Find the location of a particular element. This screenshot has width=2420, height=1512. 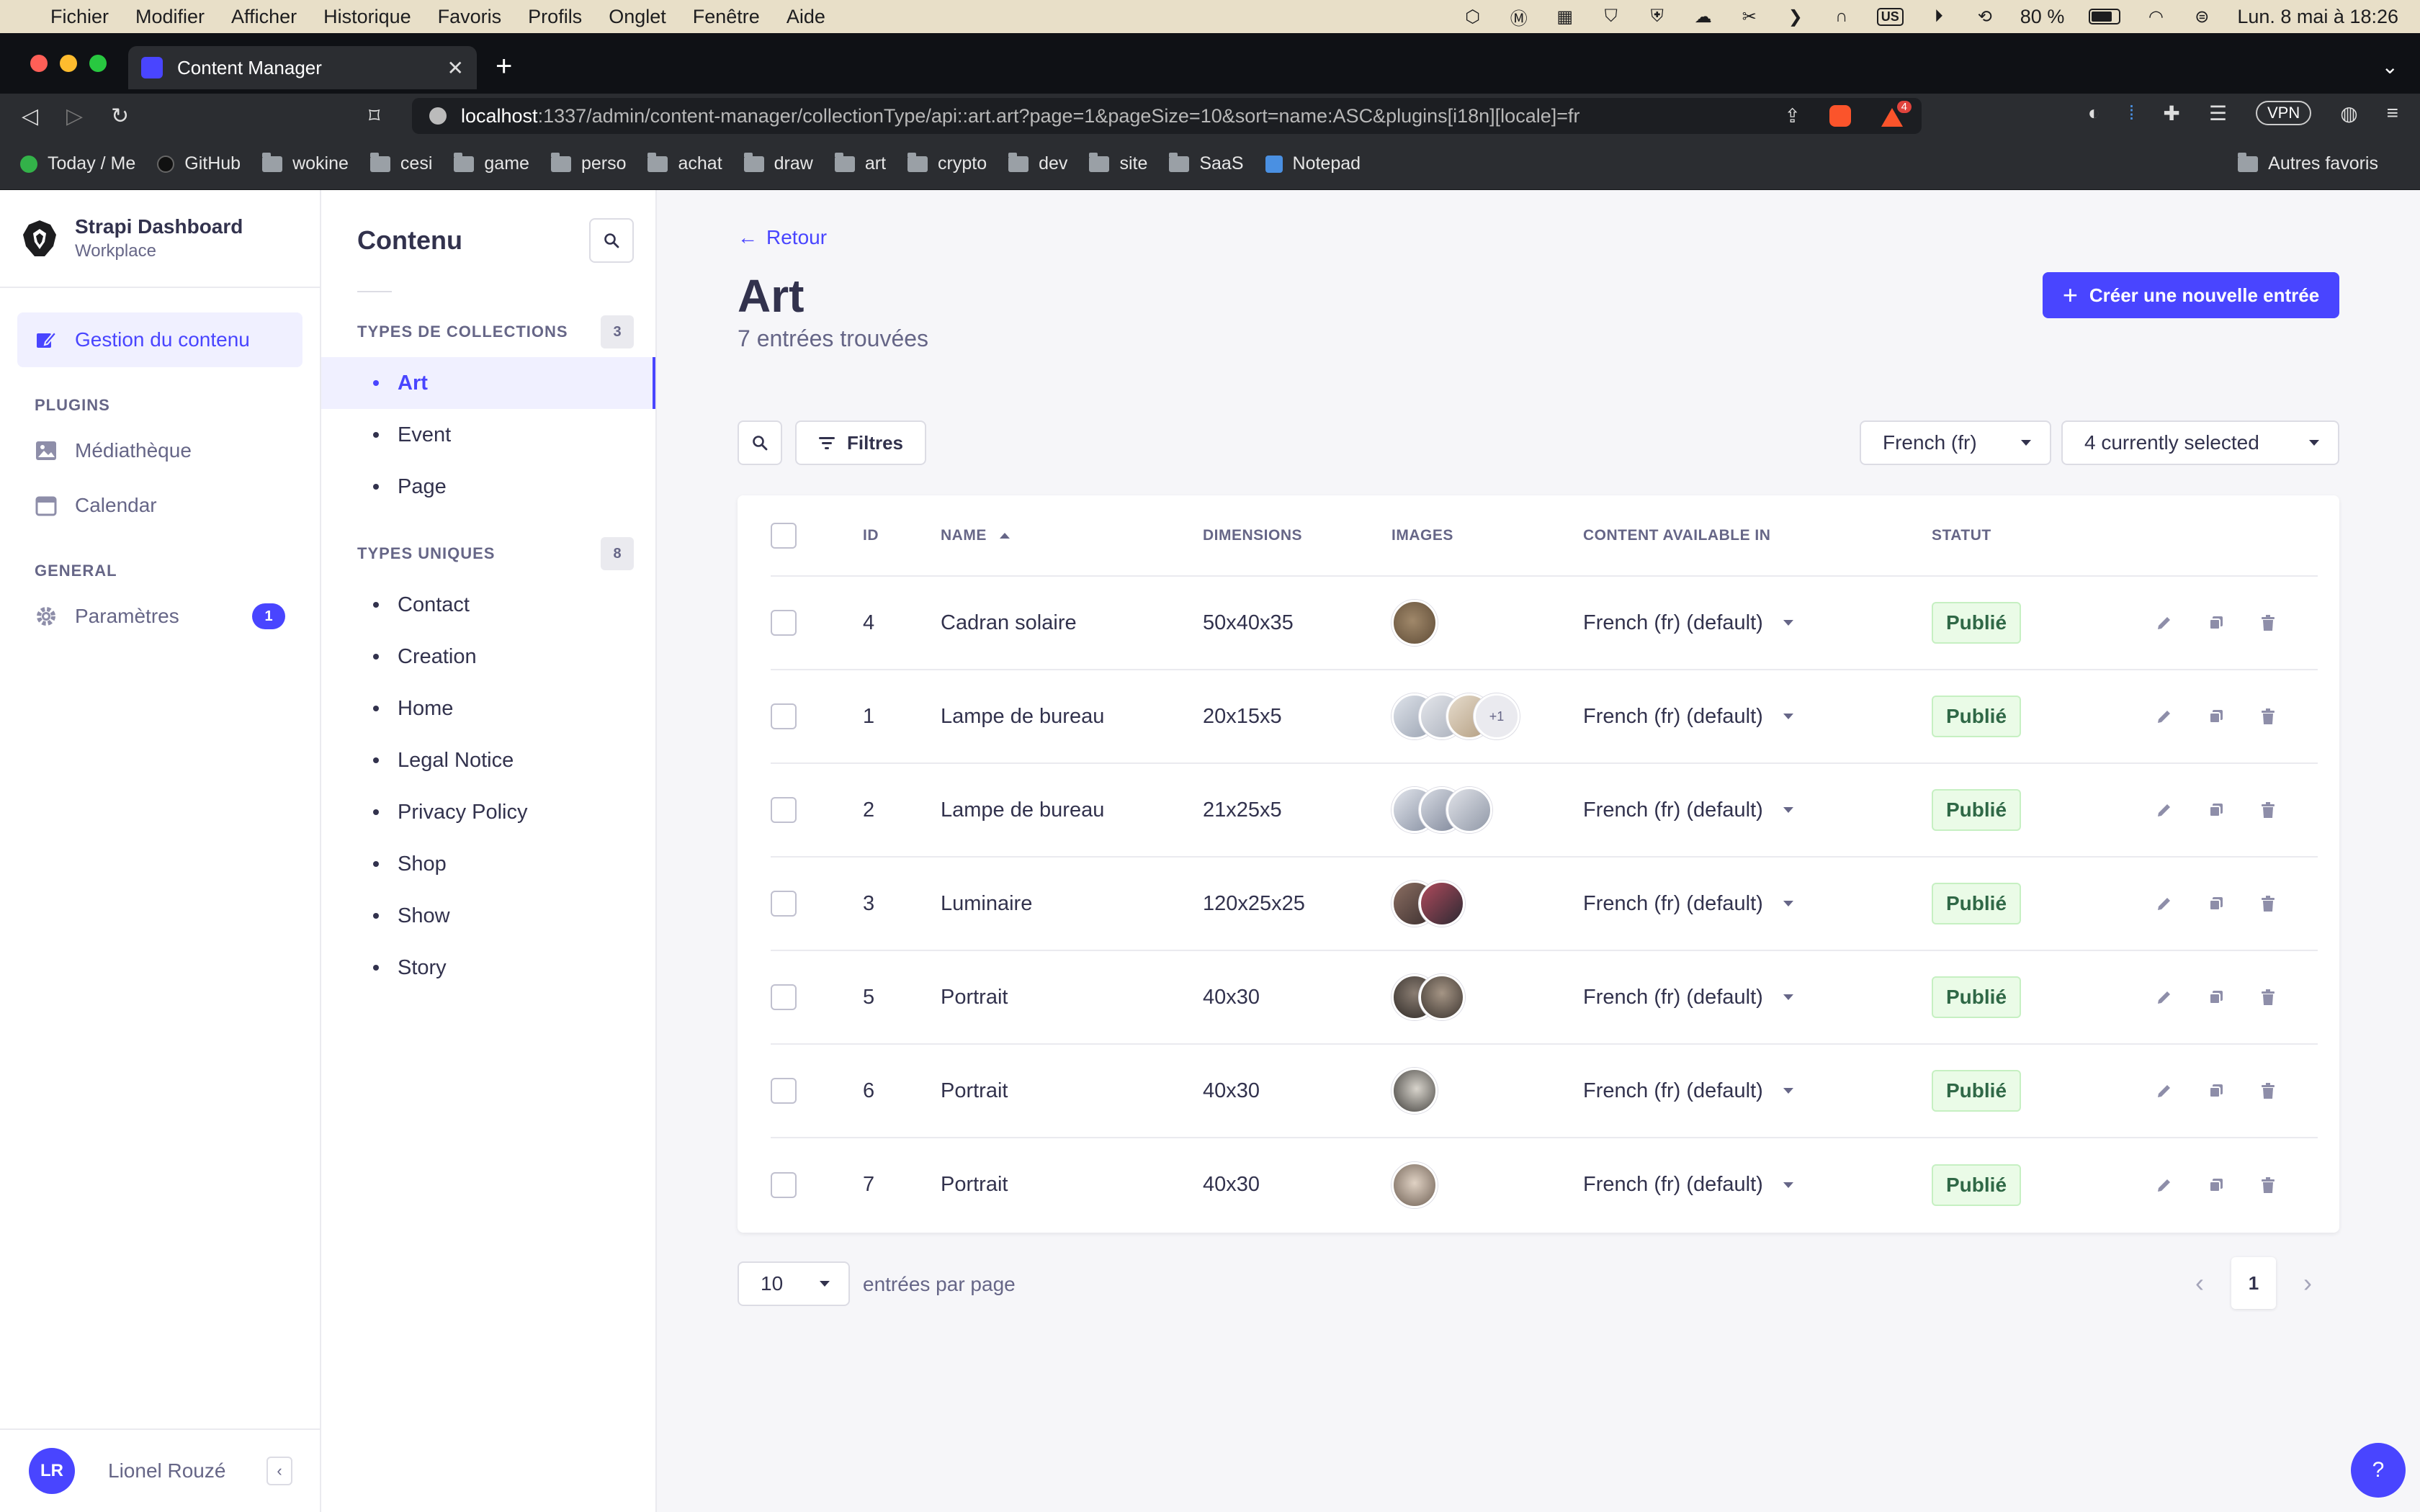

subnav-item-privacy-policy: Privacy Policy is located at coordinates (488, 812).